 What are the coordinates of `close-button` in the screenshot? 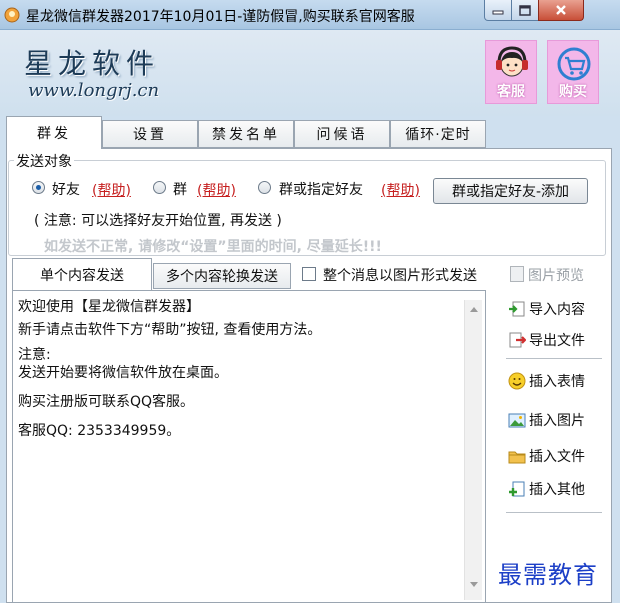 It's located at (561, 10).